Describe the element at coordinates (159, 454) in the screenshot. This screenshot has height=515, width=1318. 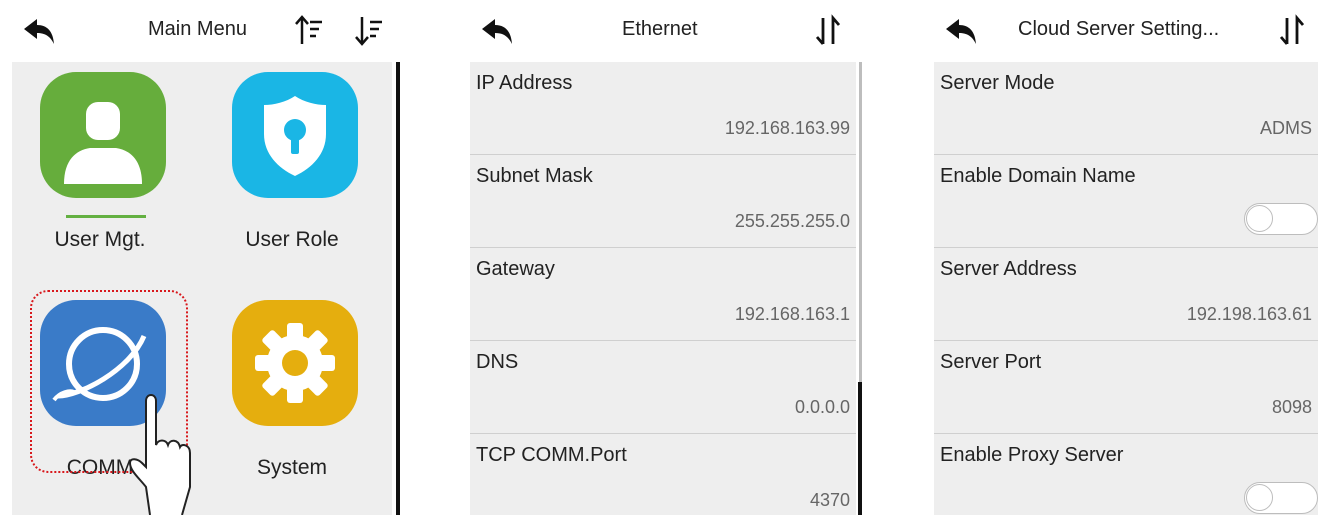
I see `pointing-hand-icon` at that location.